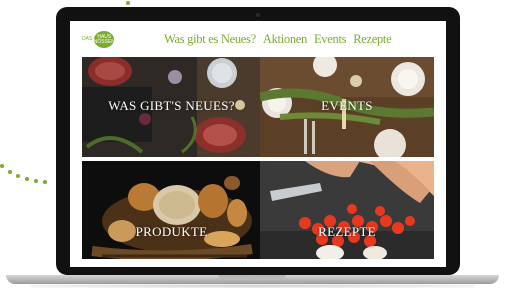 The height and width of the screenshot is (290, 505). I want to click on logo-prefix: DAS, so click(87, 39).